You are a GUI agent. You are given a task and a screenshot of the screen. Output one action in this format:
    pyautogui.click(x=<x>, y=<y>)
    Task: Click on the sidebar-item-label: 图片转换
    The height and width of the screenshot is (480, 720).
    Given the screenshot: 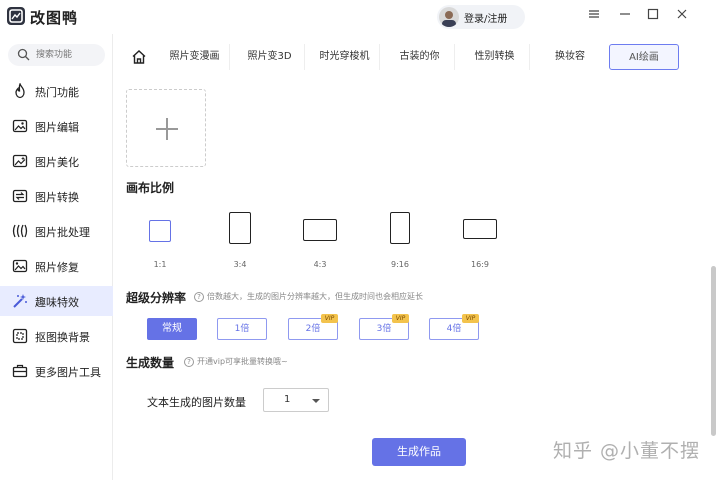 What is the action you would take?
    pyautogui.click(x=57, y=197)
    